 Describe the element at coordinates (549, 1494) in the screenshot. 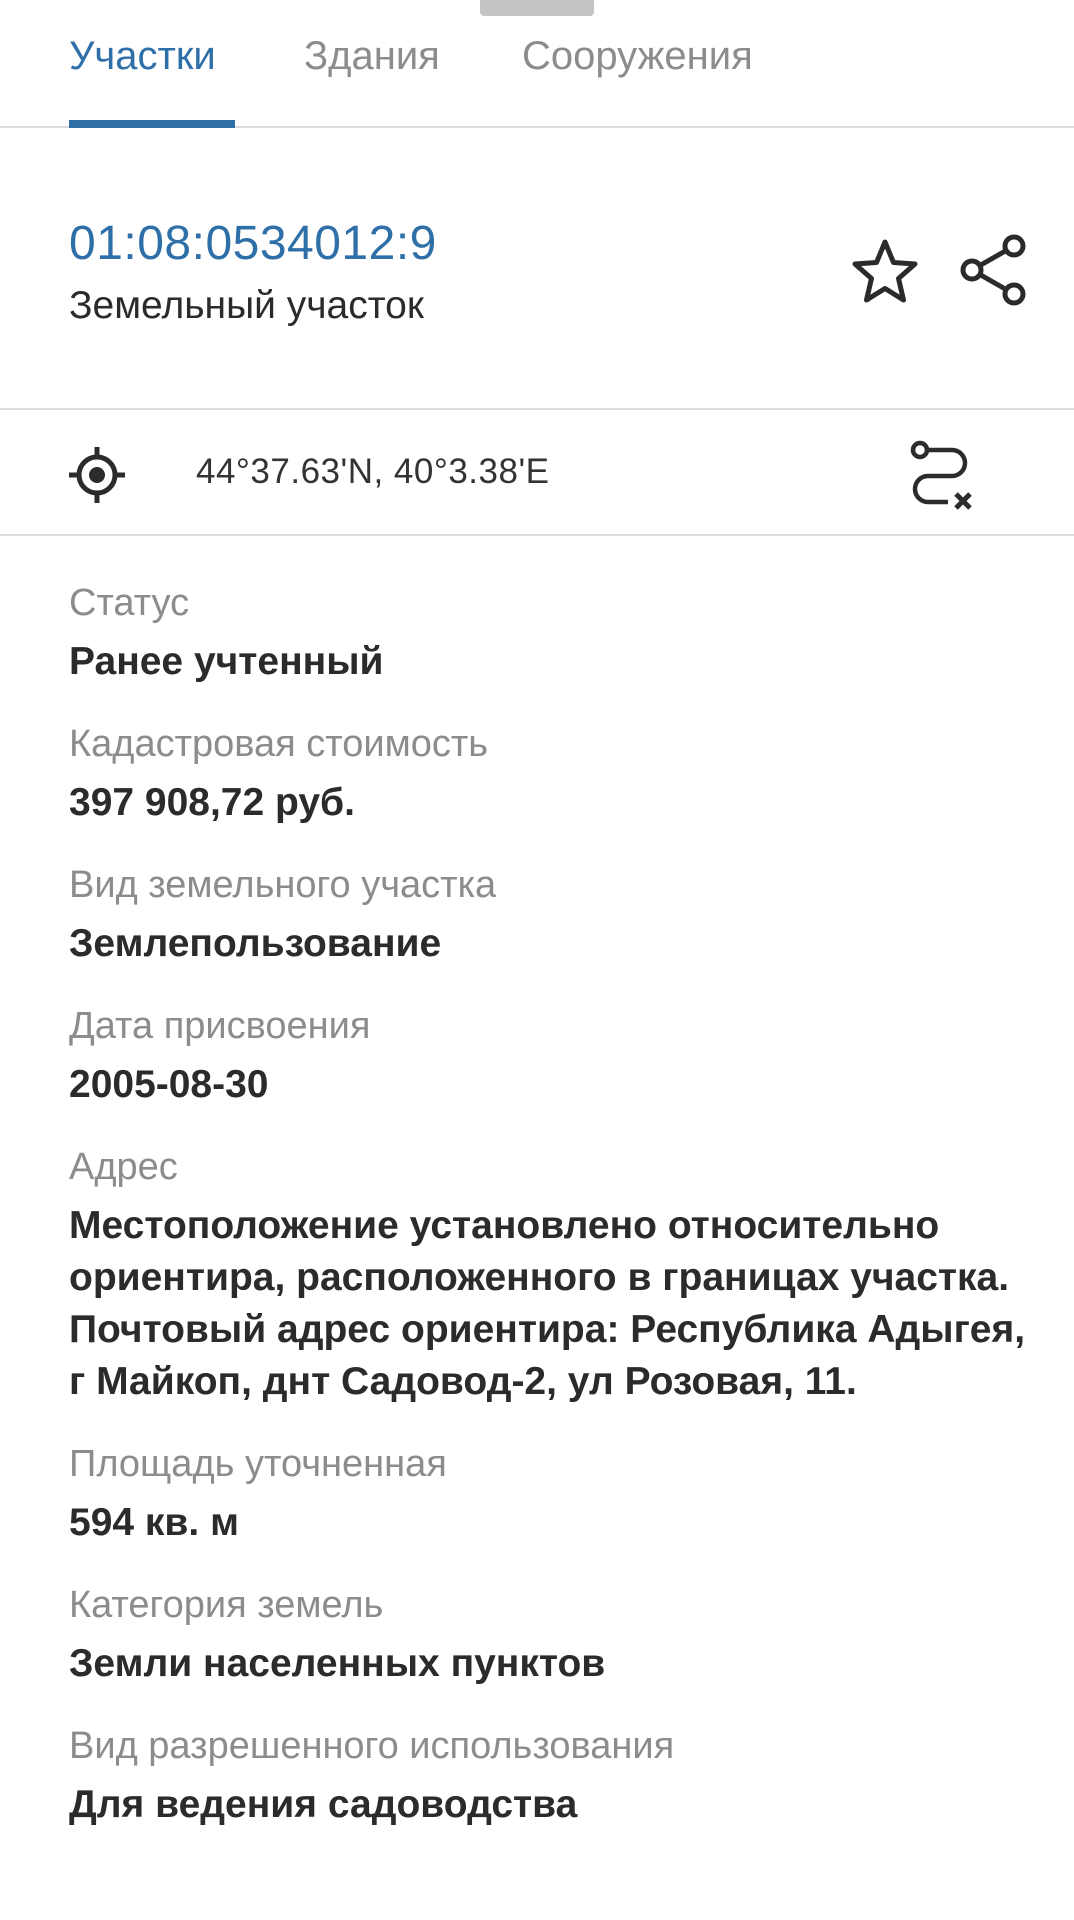

I see `property-area: Площадь уточненная 594 кв. м` at that location.